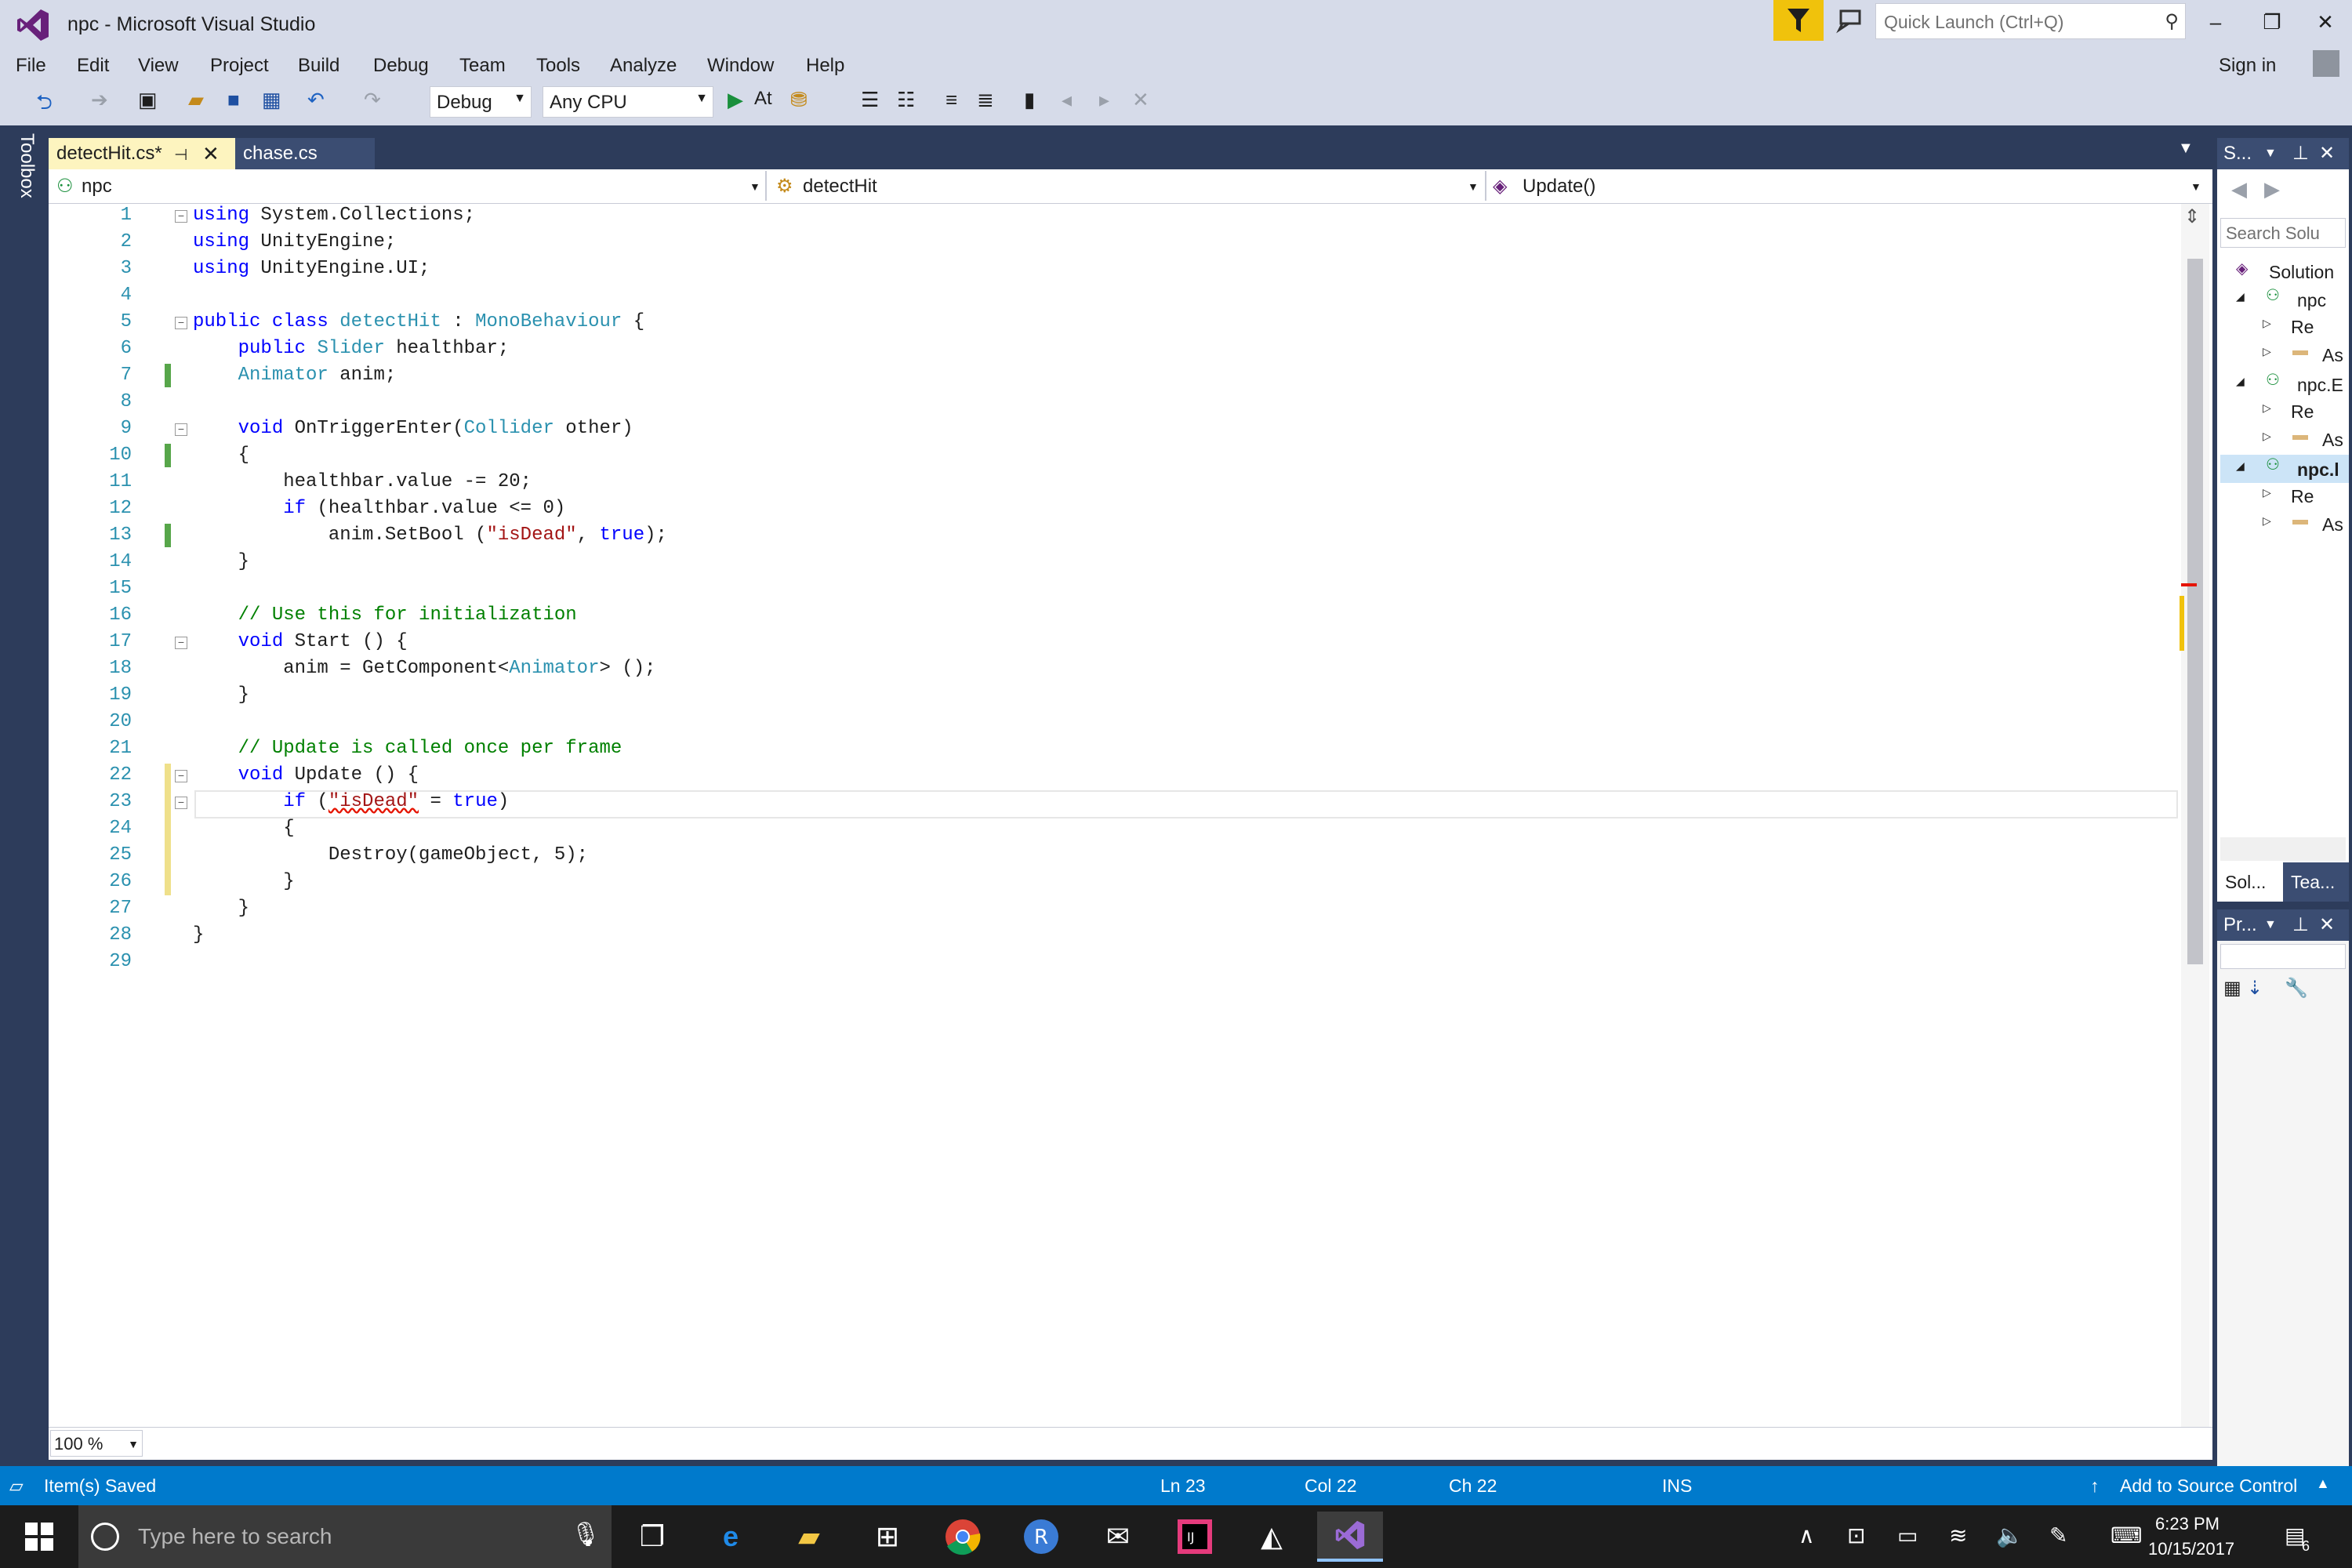  What do you see at coordinates (96, 1443) in the screenshot?
I see `zoom-dropdown: 100 % ▼` at bounding box center [96, 1443].